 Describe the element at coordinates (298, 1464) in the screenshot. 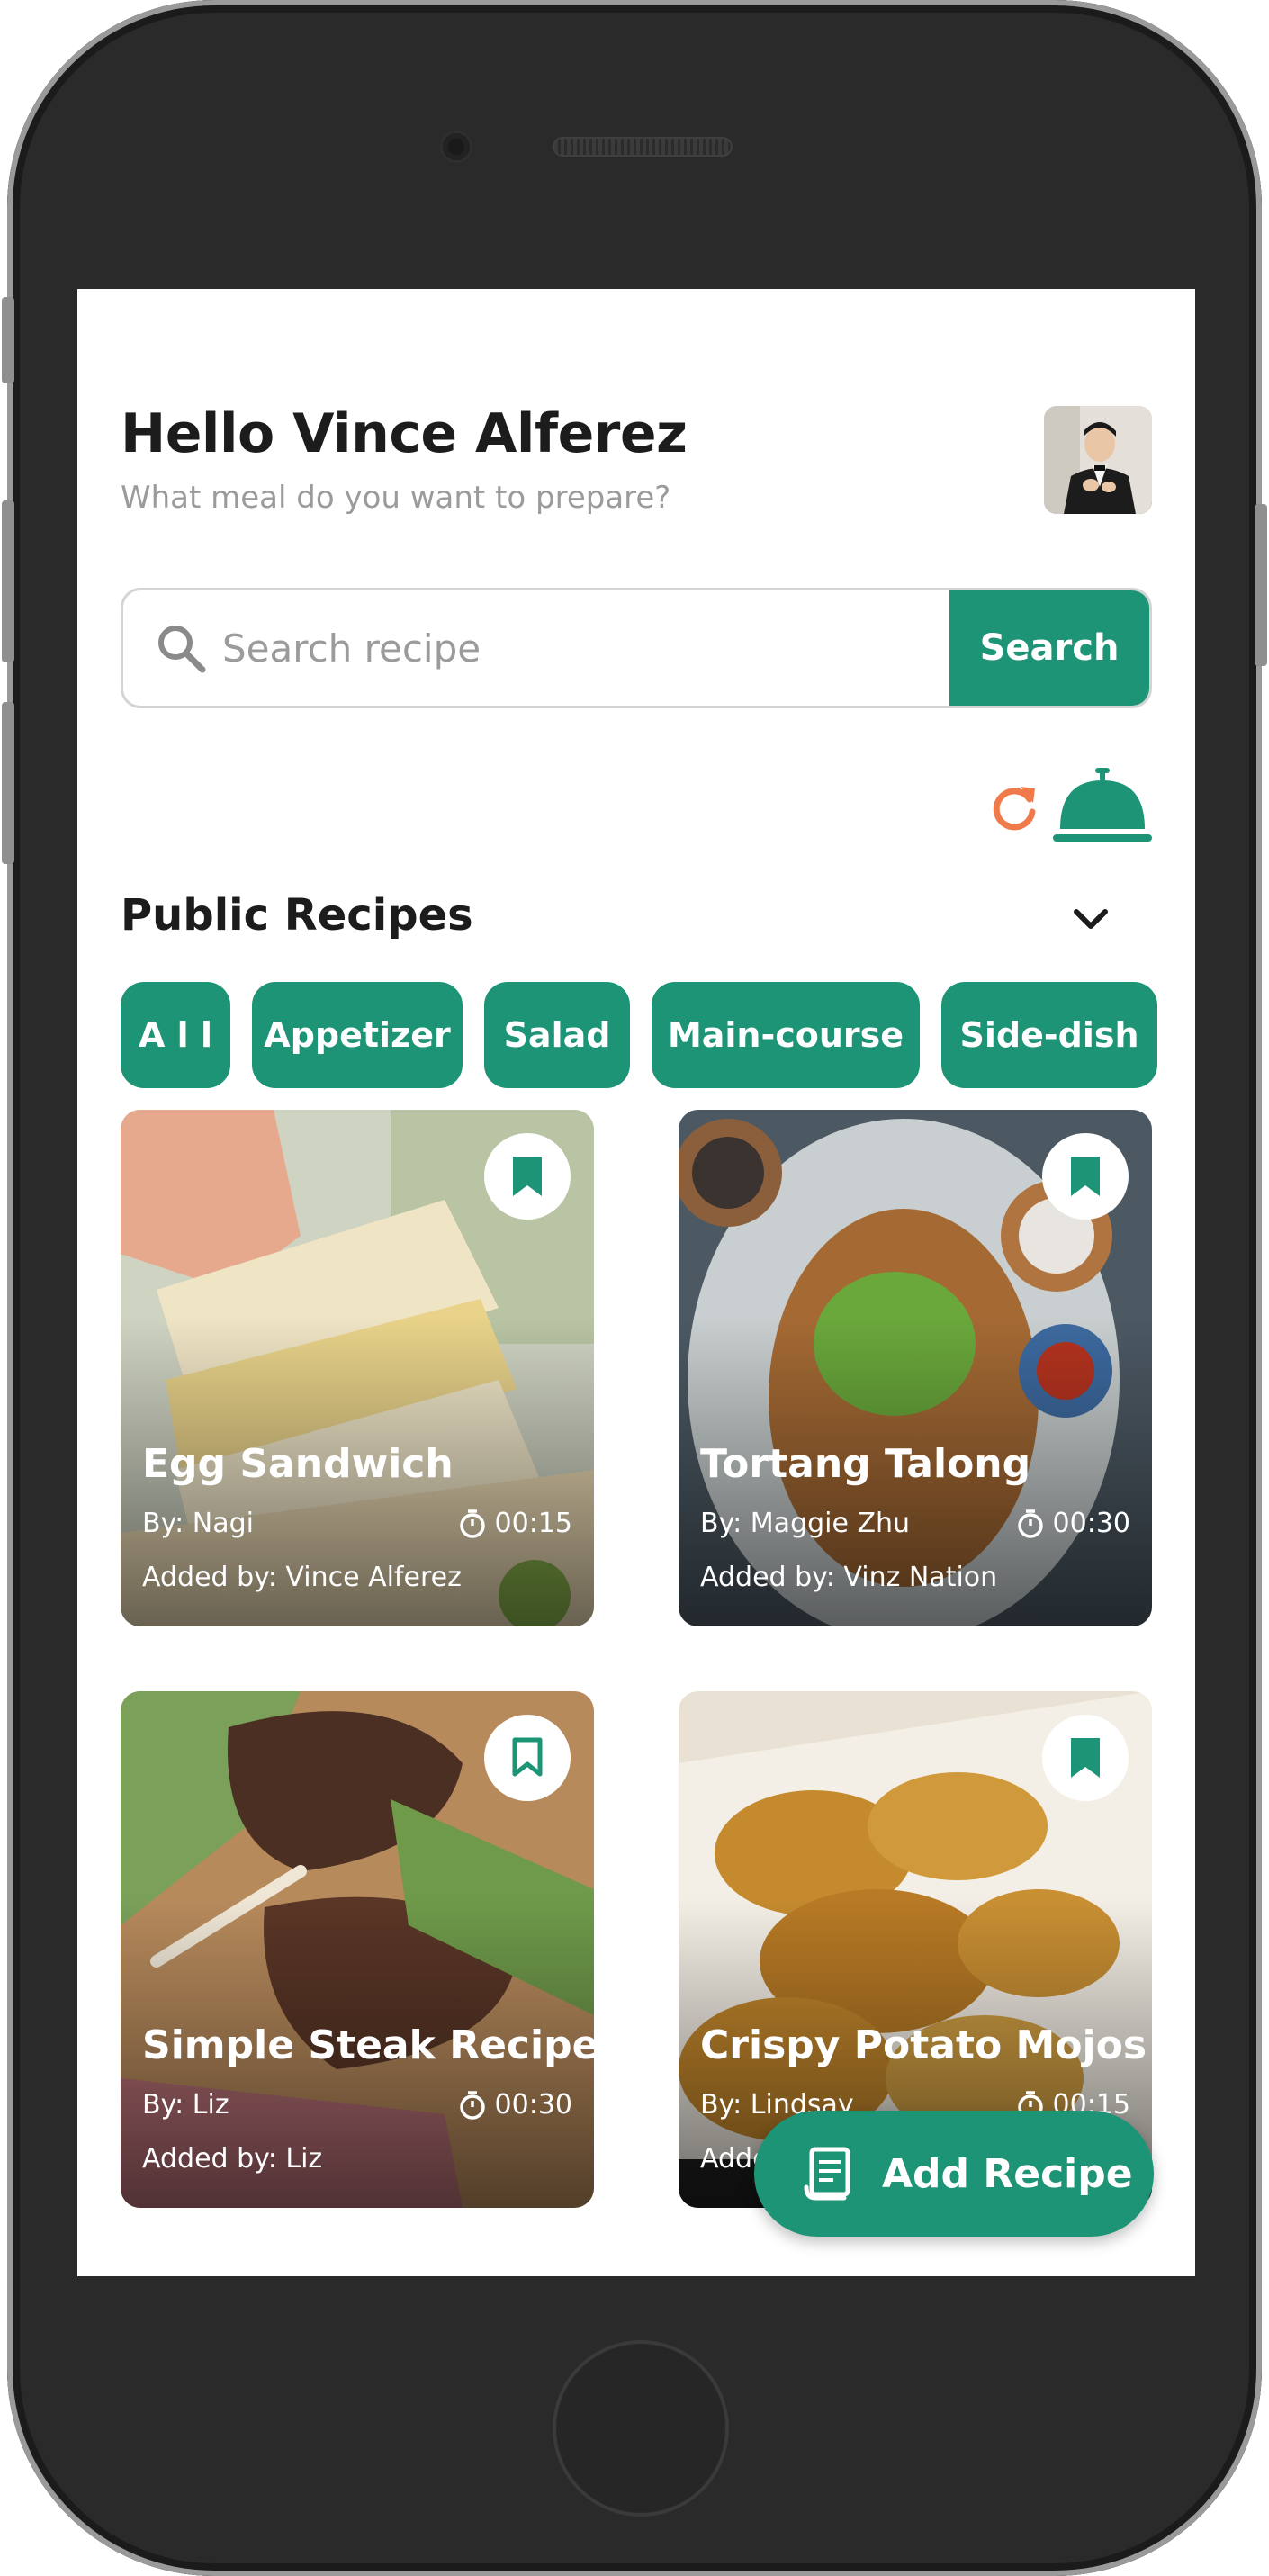

I see `recipe-title: Egg Sandwich` at that location.